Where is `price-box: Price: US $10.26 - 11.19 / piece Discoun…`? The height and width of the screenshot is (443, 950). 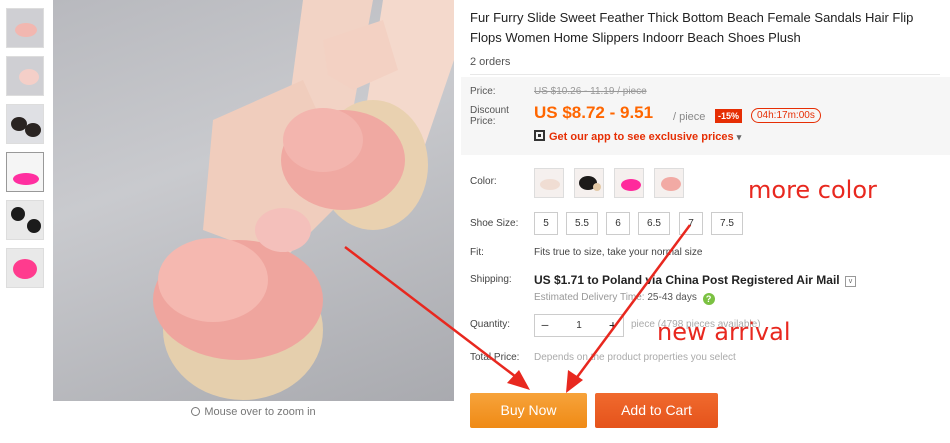
price-box: Price: US $10.26 - 11.19 / piece Discoun… is located at coordinates (705, 116).